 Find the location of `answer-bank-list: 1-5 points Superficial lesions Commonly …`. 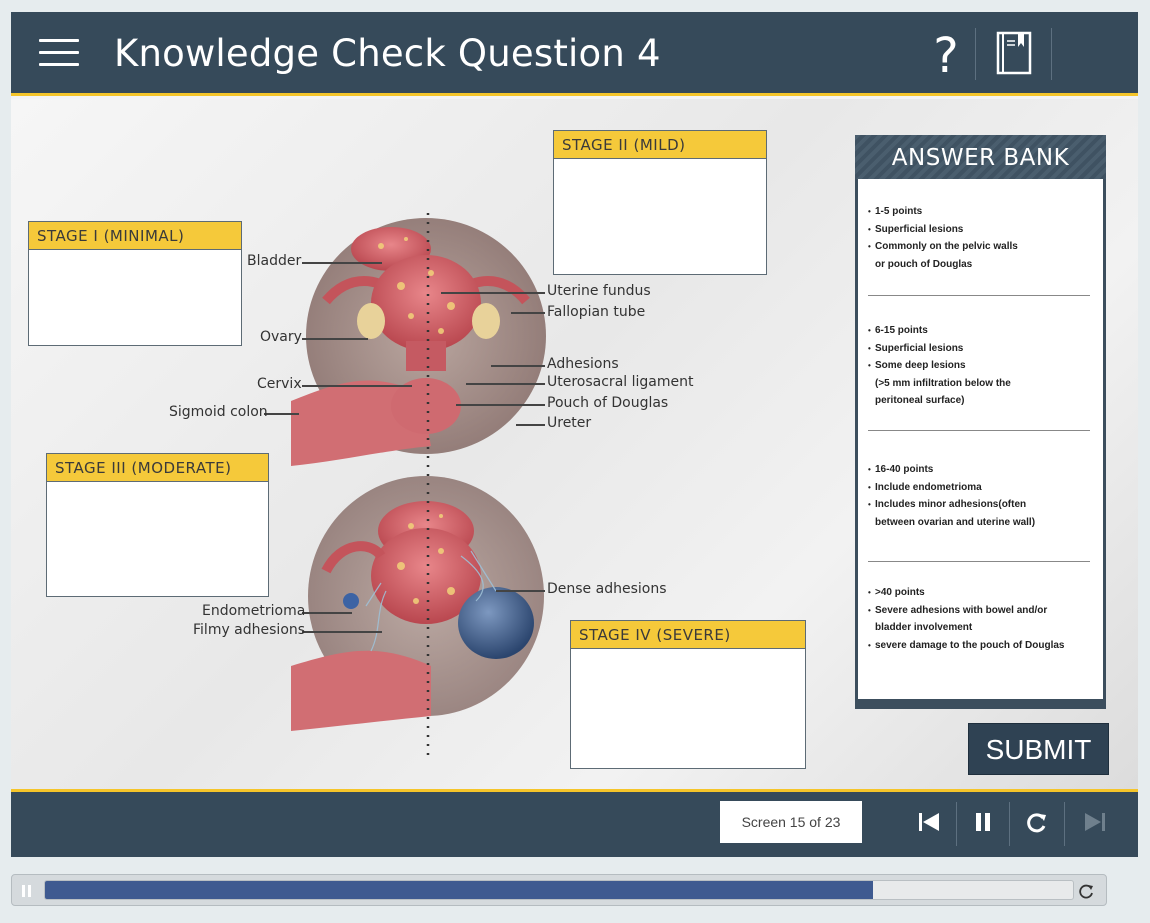

answer-bank-list: 1-5 points Superficial lesions Commonly … is located at coordinates (980, 439).